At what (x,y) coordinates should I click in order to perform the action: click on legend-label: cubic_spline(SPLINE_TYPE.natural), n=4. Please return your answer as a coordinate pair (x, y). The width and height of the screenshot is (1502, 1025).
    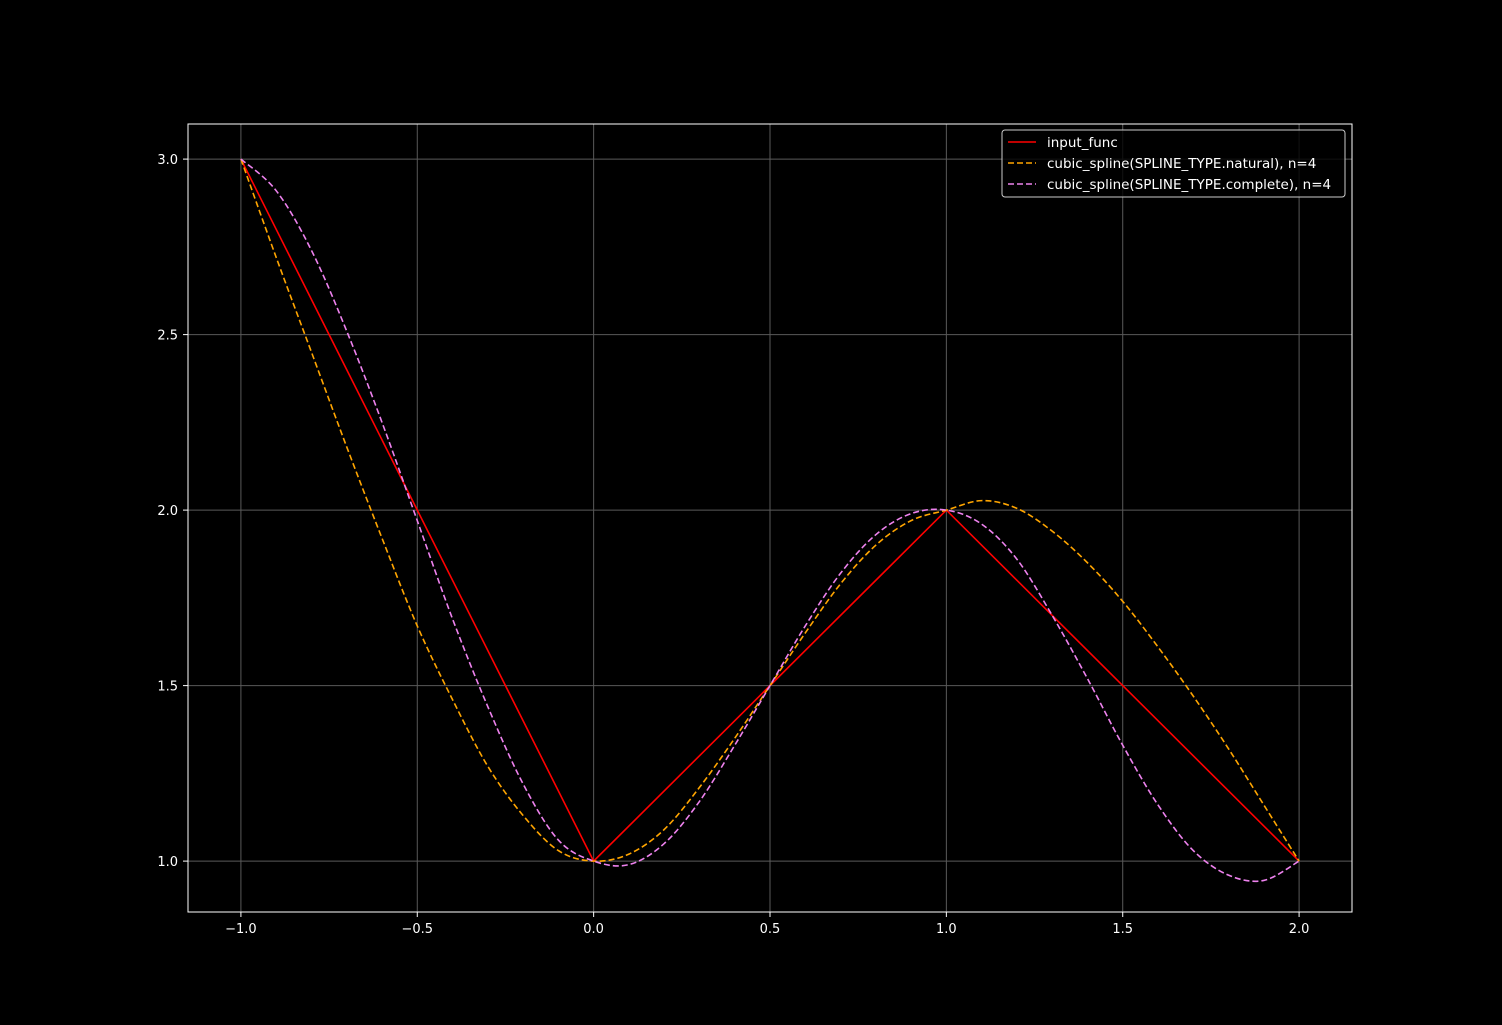
    Looking at the image, I should click on (1181, 164).